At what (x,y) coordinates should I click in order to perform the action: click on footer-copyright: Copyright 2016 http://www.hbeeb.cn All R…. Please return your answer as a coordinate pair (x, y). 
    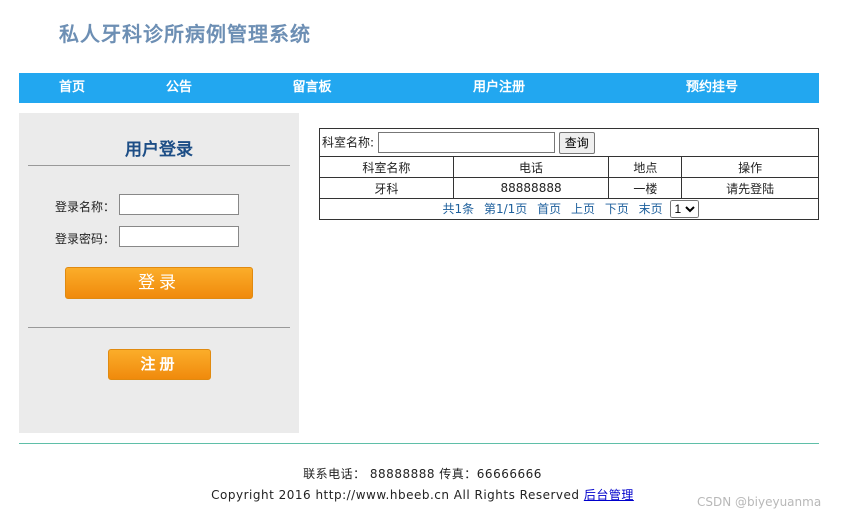
    Looking at the image, I should click on (395, 495).